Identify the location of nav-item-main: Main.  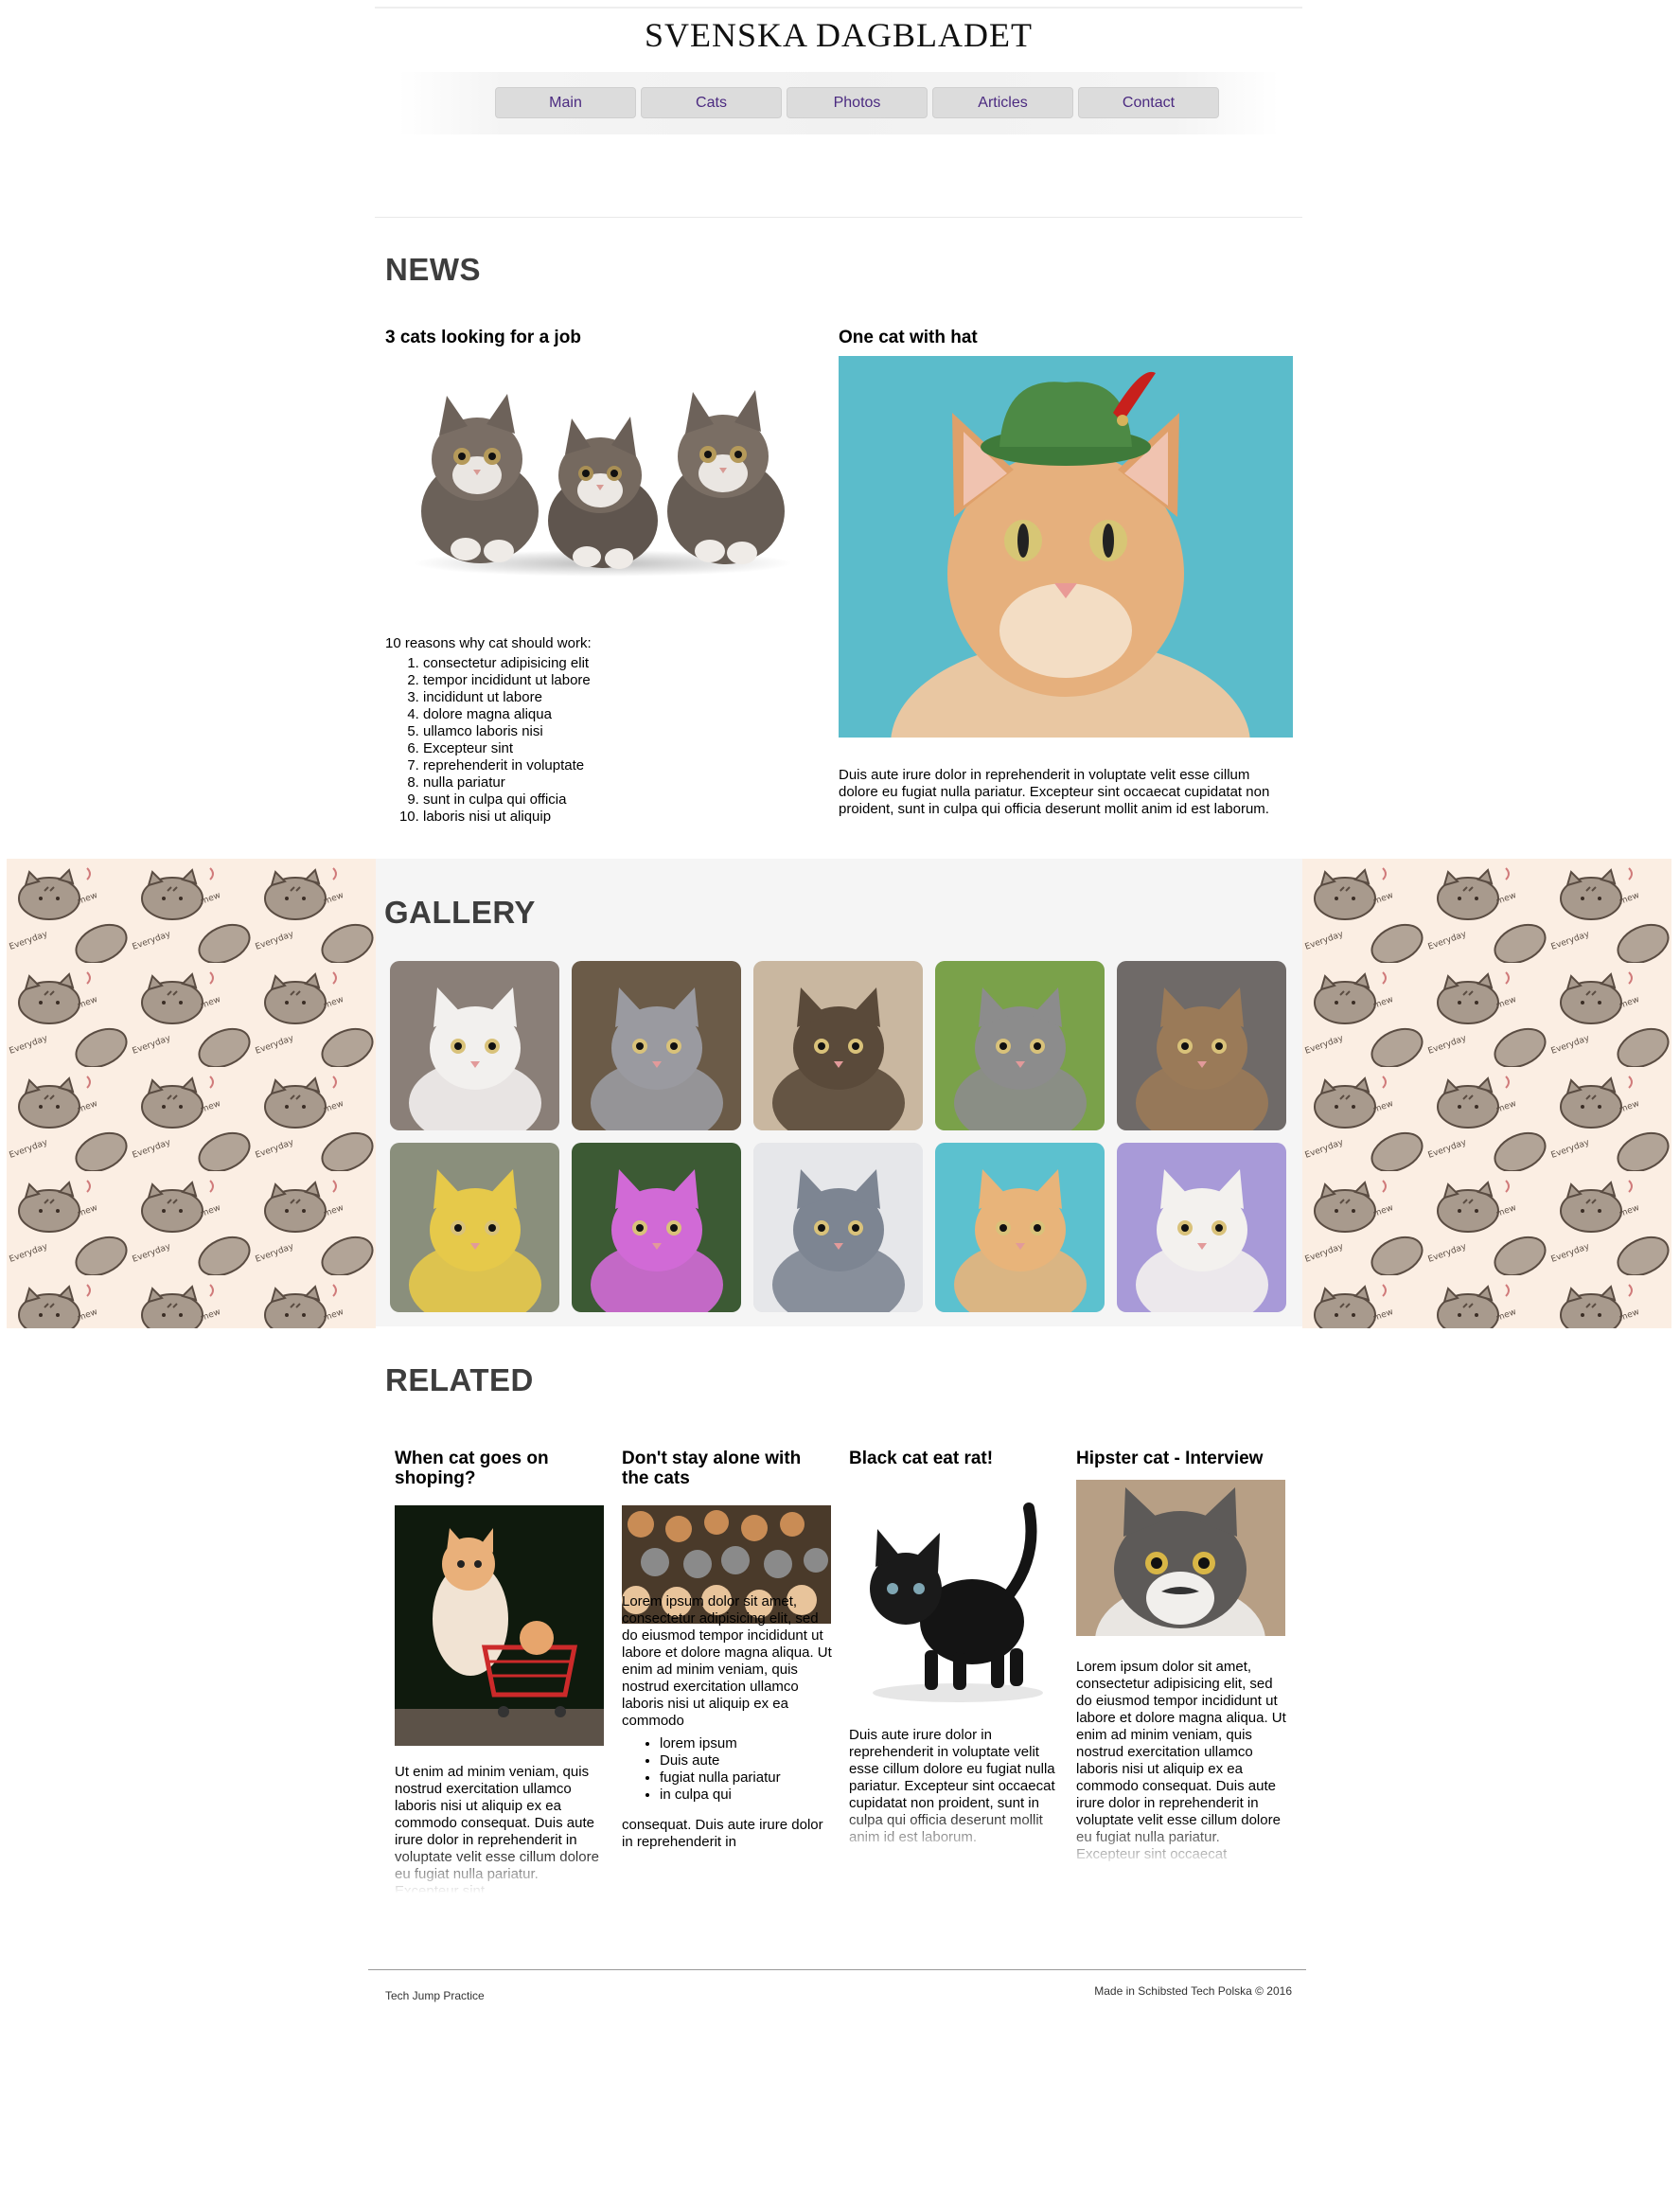
(565, 103).